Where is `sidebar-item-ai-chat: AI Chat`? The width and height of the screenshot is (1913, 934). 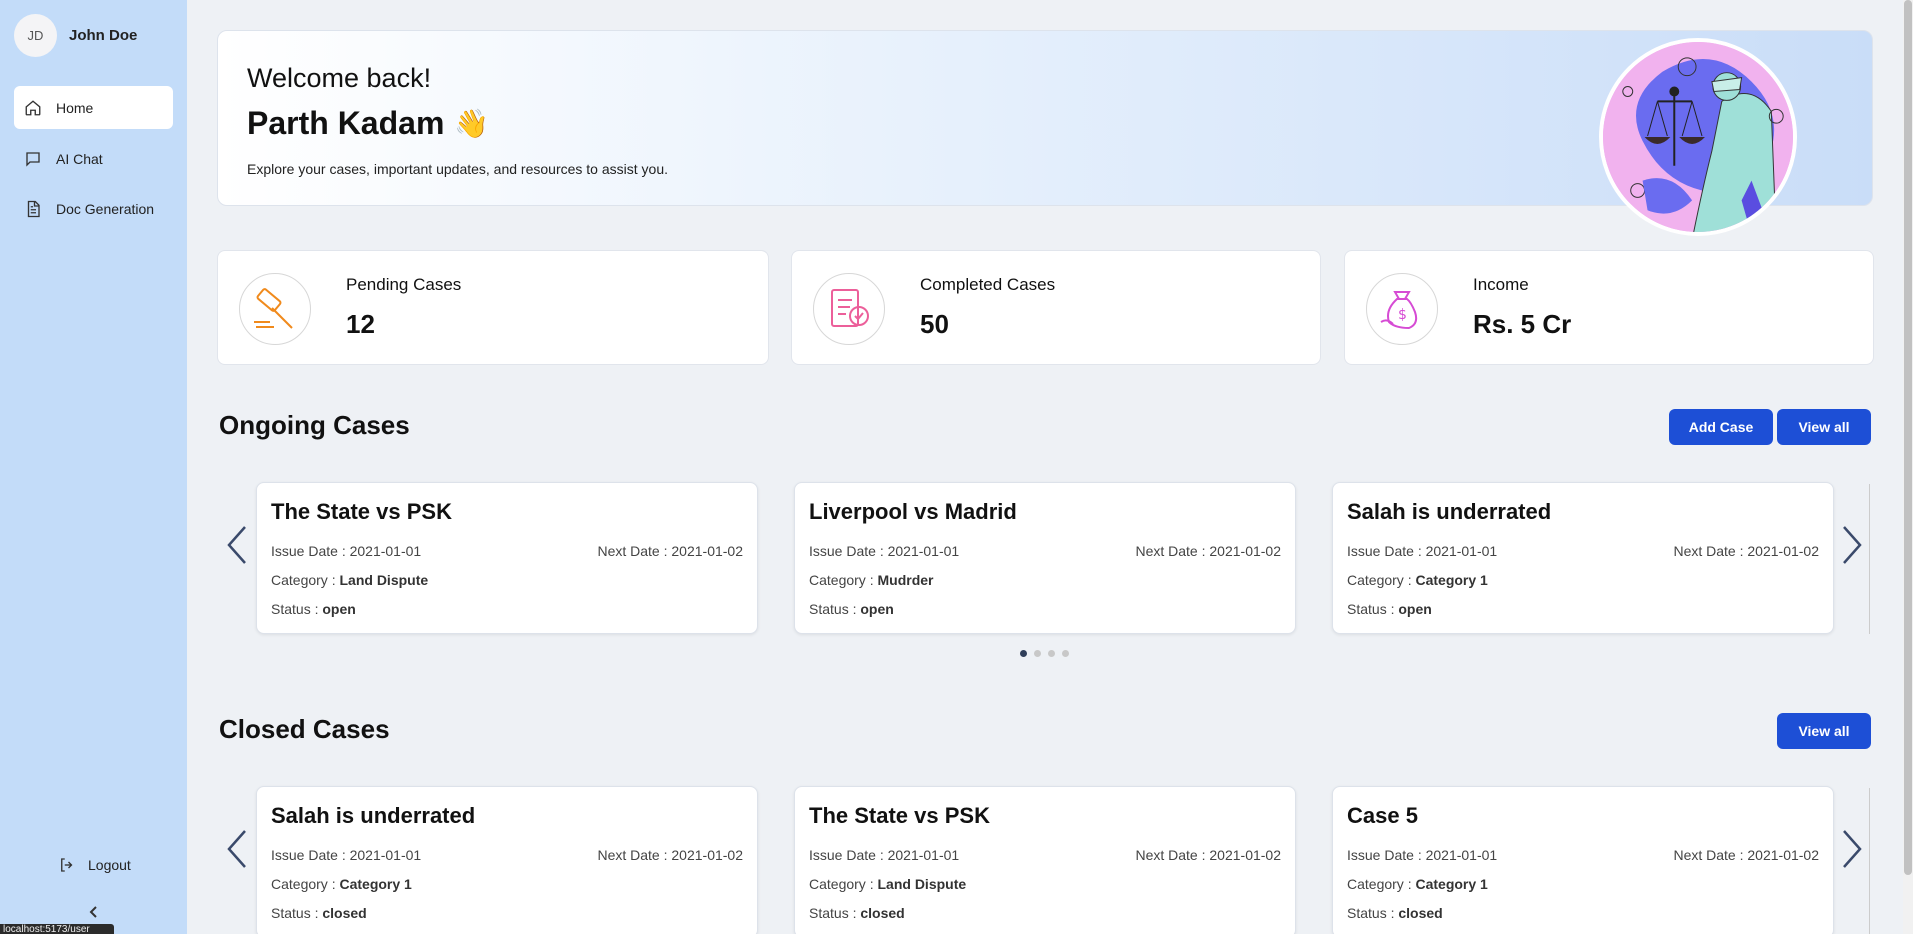 sidebar-item-ai-chat: AI Chat is located at coordinates (93, 158).